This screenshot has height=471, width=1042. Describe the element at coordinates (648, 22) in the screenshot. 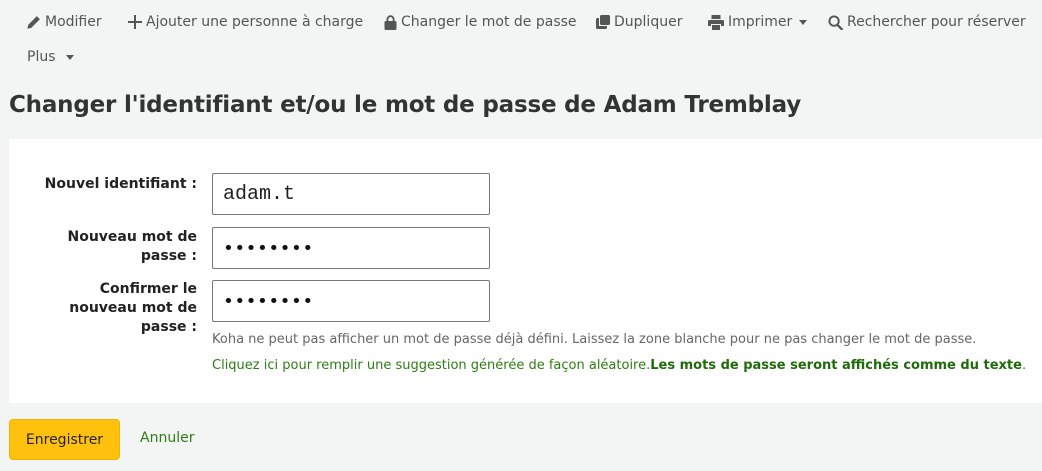

I see `duplicate-label: Dupliquer` at that location.